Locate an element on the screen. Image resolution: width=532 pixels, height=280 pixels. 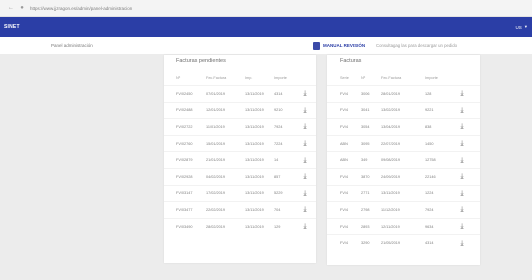
cell: 9221 is located at coordinates (429, 110).